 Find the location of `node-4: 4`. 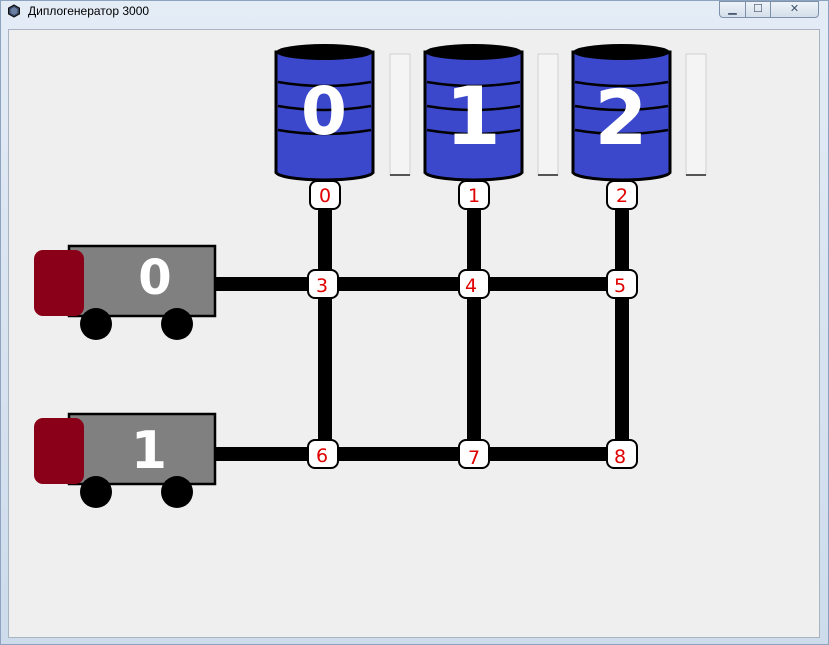

node-4: 4 is located at coordinates (474, 284).